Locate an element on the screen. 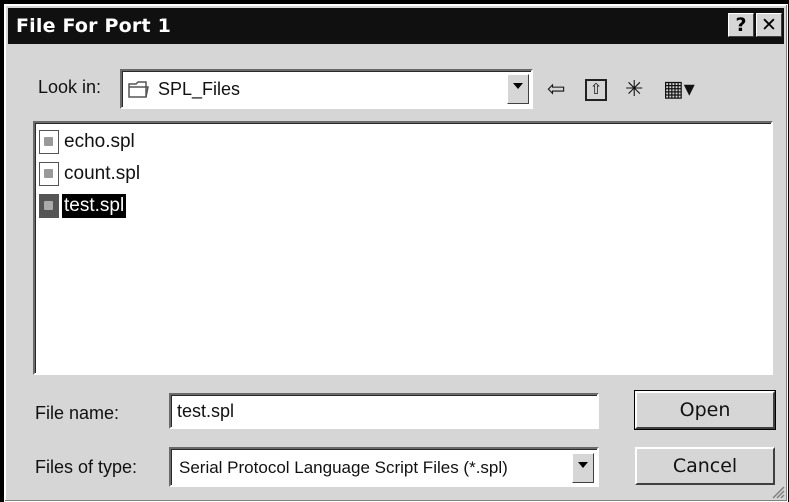 The height and width of the screenshot is (502, 789). look-in-label: Look in: is located at coordinates (70, 87).